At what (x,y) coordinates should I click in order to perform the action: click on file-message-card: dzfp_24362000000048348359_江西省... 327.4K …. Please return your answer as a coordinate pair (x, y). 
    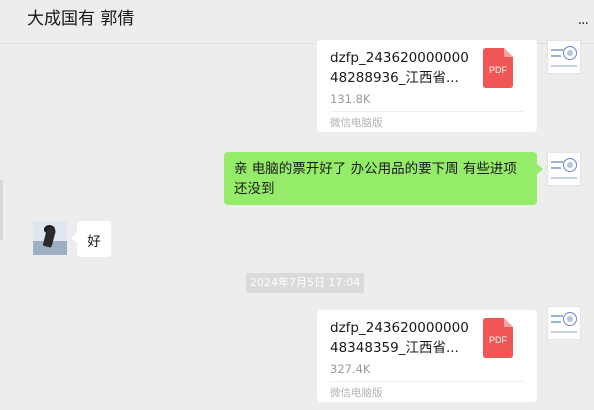
    Looking at the image, I should click on (427, 356).